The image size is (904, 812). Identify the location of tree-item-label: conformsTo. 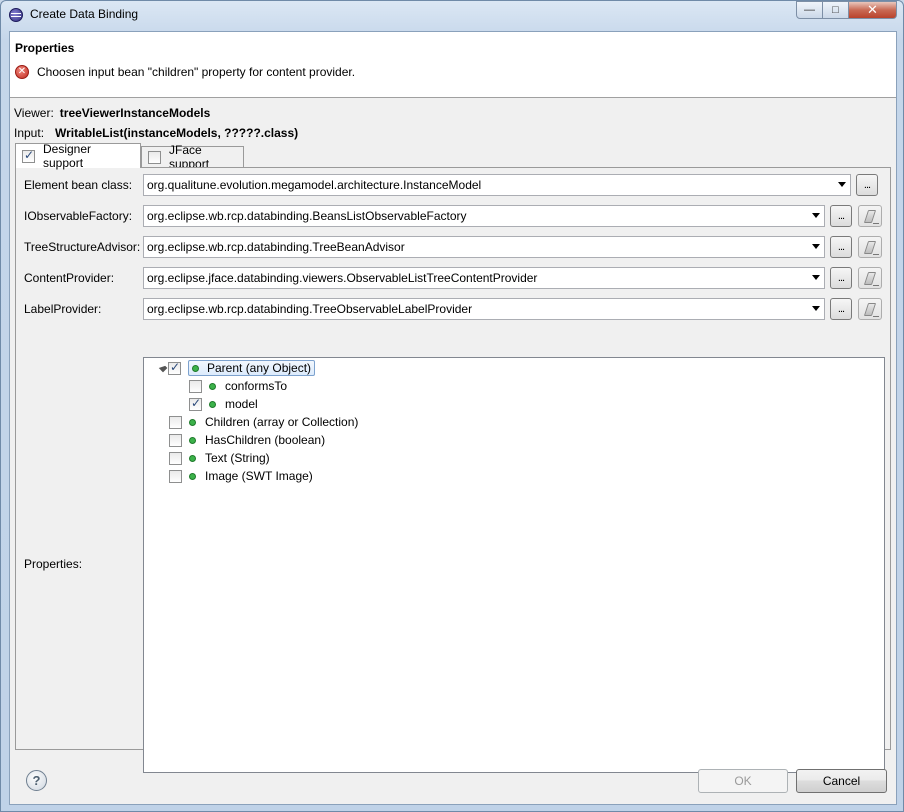
(256, 386).